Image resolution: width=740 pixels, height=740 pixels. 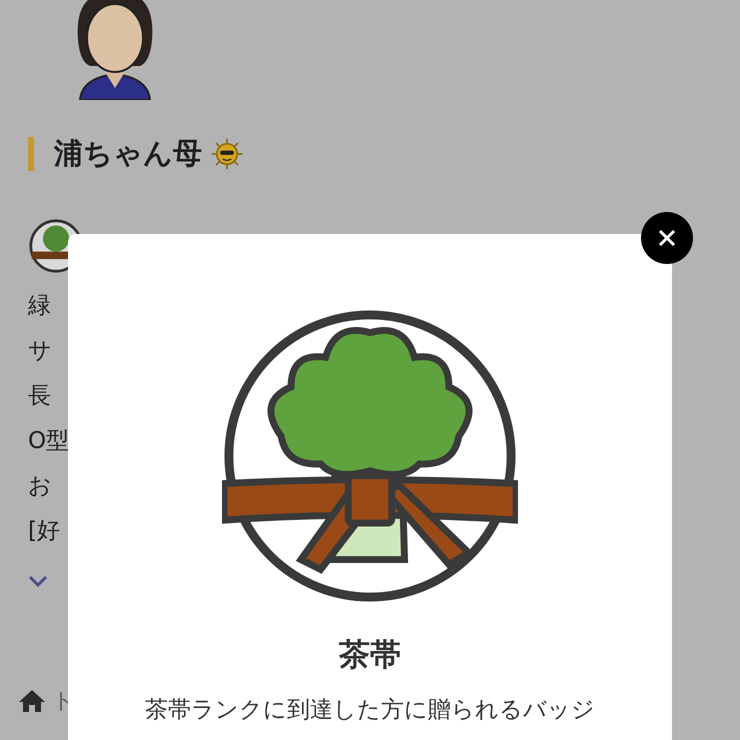 I want to click on heading-accent-bar, so click(x=31, y=154).